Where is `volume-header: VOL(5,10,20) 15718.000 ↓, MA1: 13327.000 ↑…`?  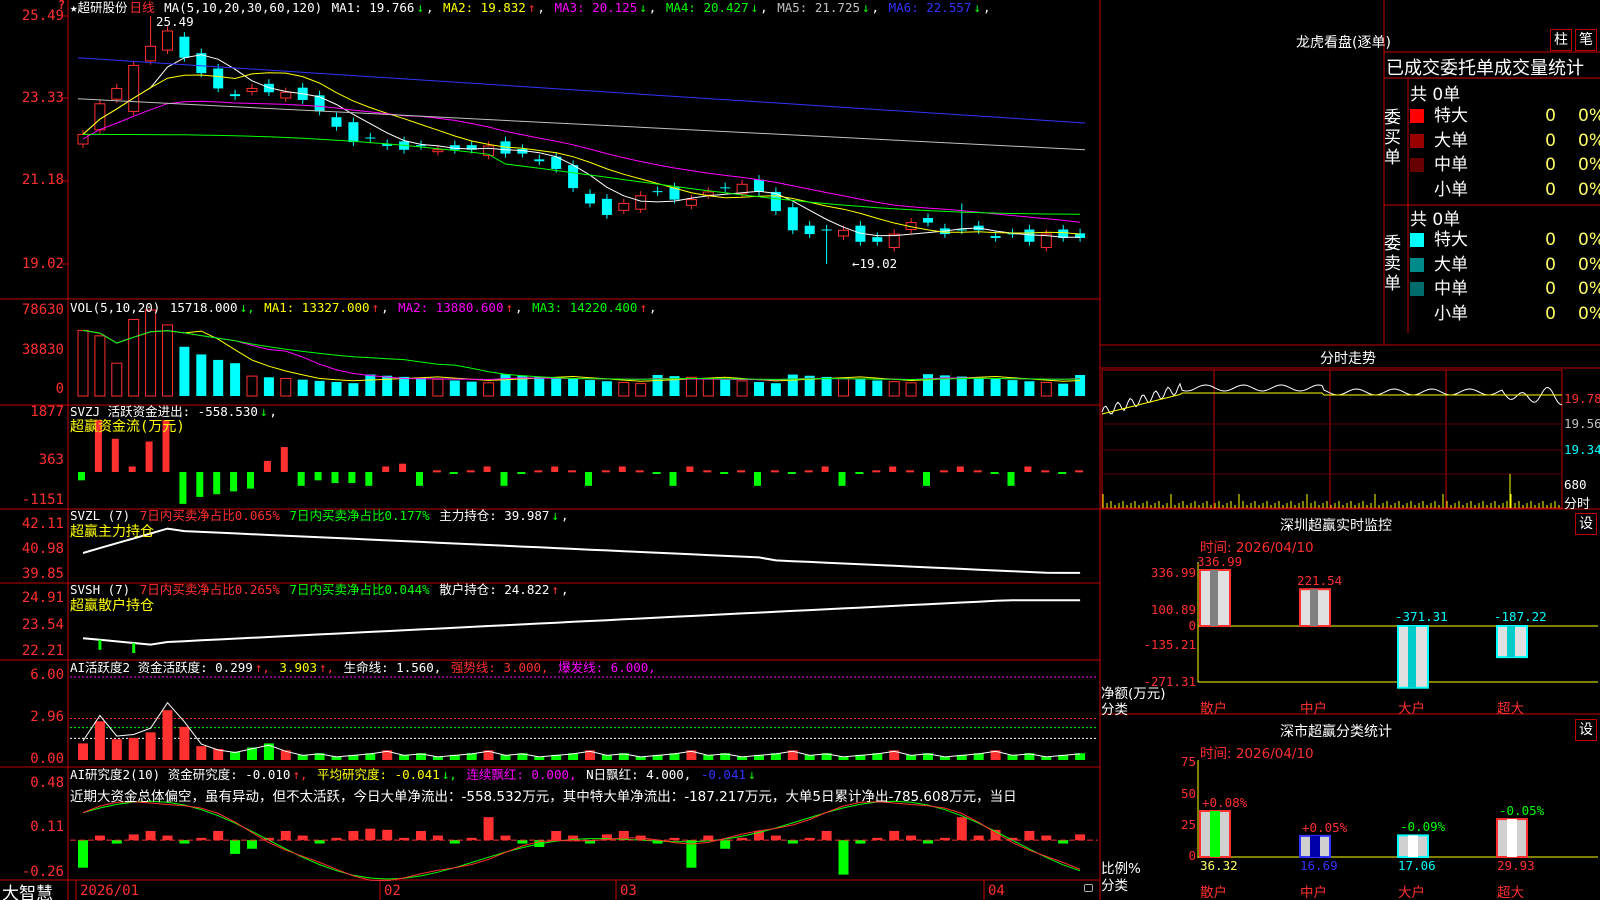 volume-header: VOL(5,10,20) 15718.000 ↓, MA1: 13327.000 ↑… is located at coordinates (365, 308).